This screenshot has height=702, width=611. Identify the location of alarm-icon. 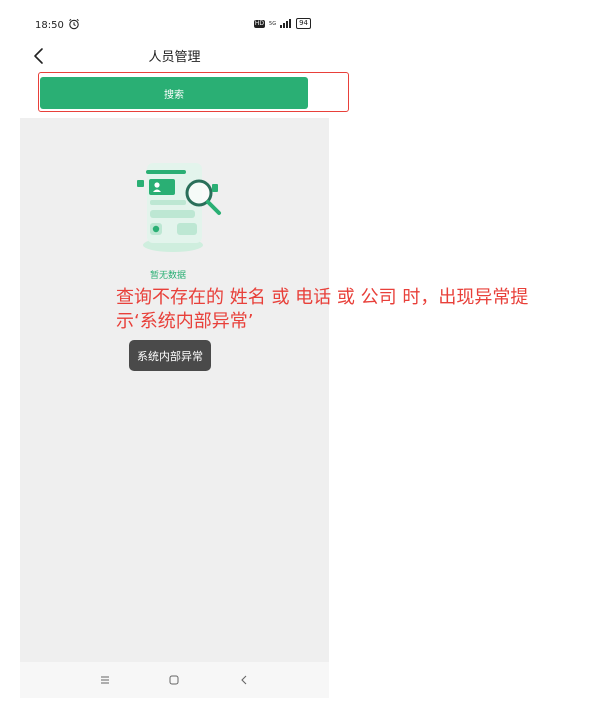
(74, 24).